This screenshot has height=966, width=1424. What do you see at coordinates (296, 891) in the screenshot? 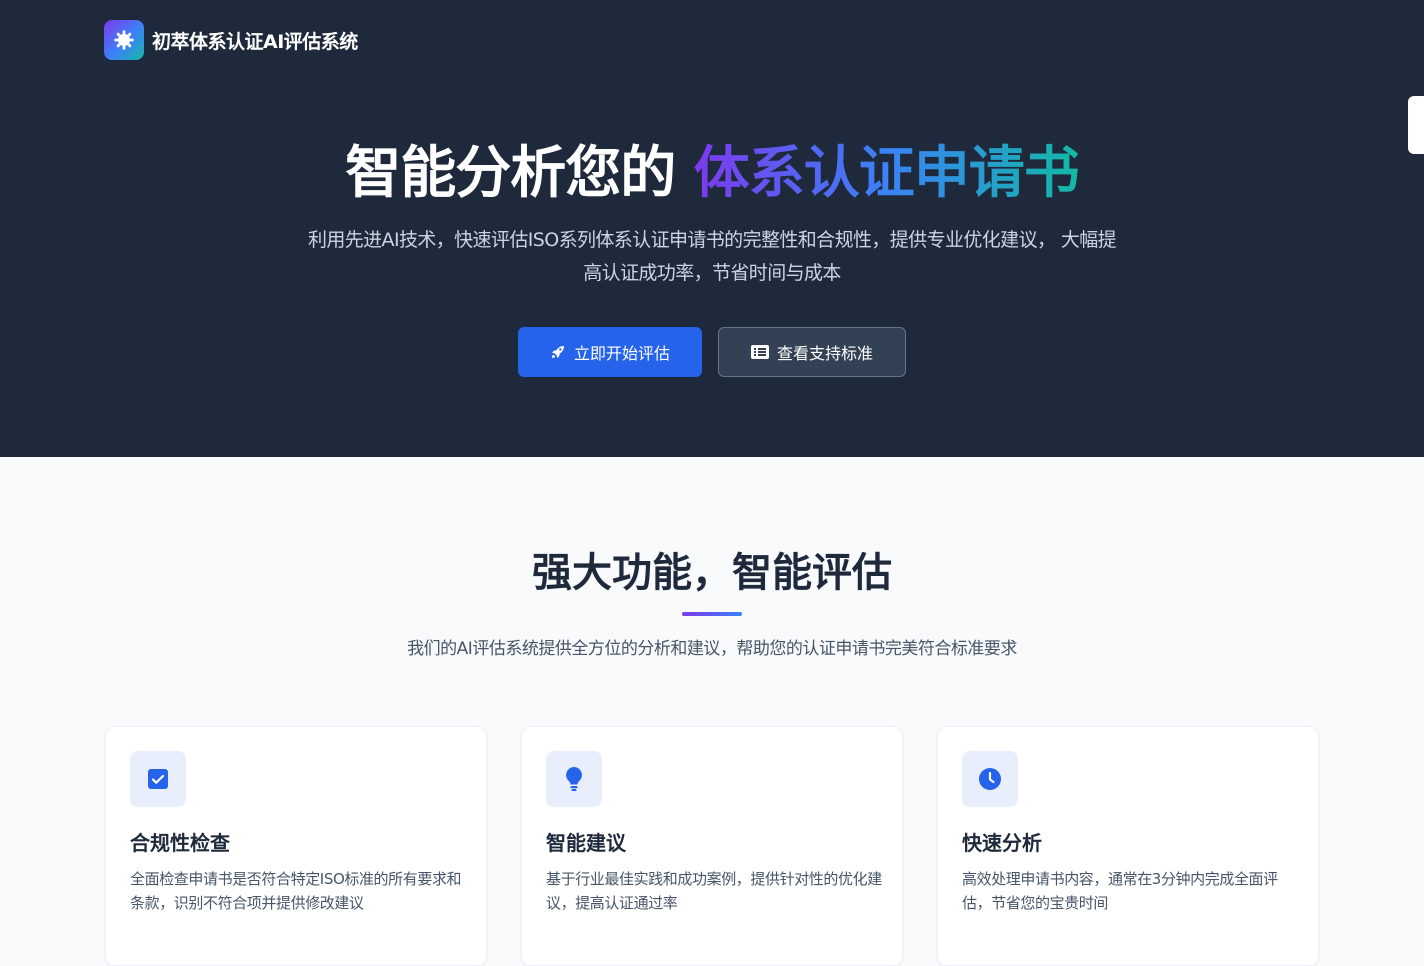
I see `feature-card-desc: 全面检查申请书是否符合特定ISO标准的所有要求和条款，识别不符合项并提供修改建议` at bounding box center [296, 891].